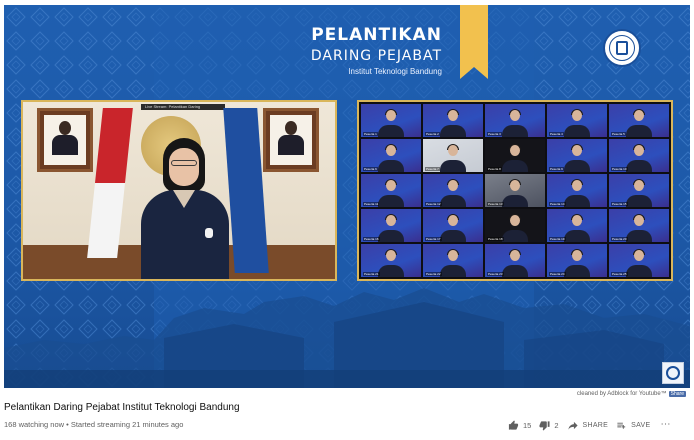  I want to click on dislike-count: 2, so click(556, 425).